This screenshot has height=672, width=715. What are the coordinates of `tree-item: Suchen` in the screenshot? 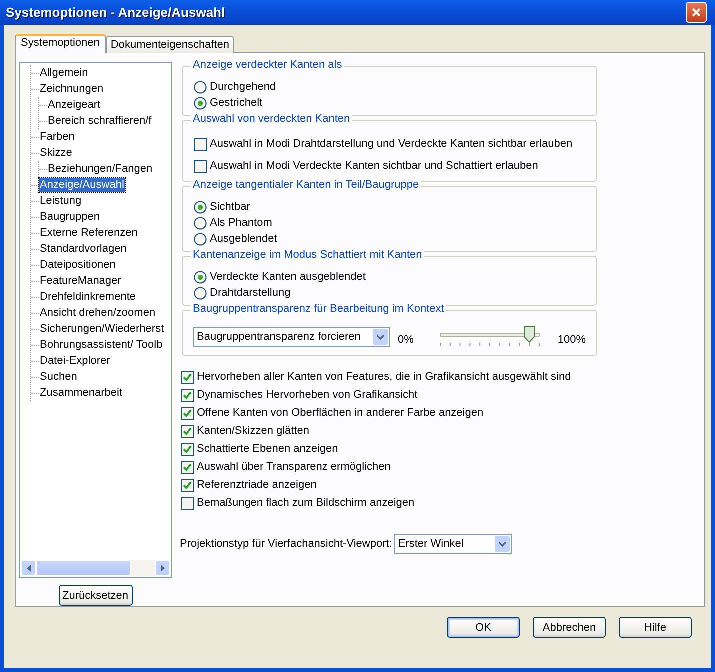 It's located at (58, 377).